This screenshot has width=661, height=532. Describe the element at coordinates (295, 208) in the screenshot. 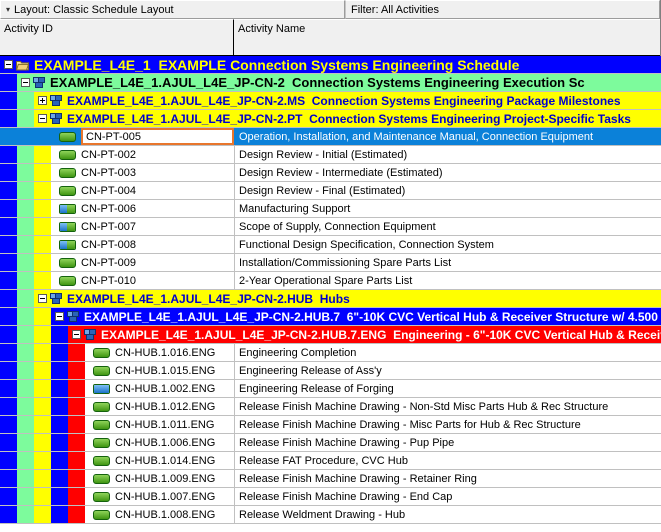

I see `activity-name-text: Manufacturing Support` at that location.